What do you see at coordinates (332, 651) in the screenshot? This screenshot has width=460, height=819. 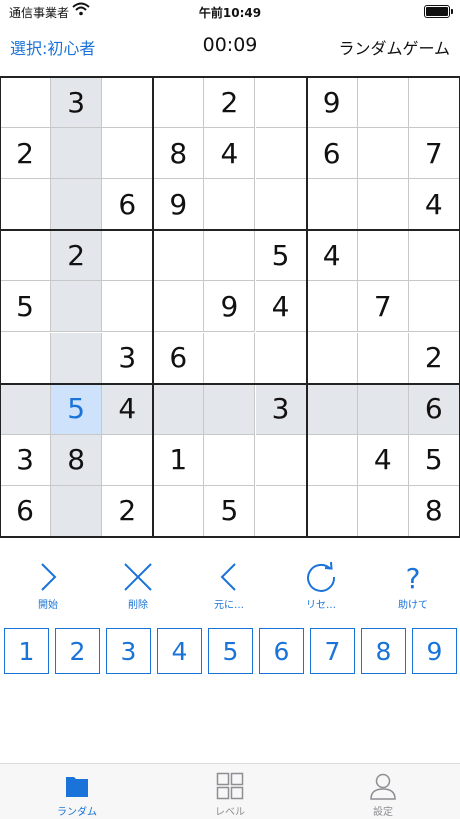 I see `number-button: 7` at bounding box center [332, 651].